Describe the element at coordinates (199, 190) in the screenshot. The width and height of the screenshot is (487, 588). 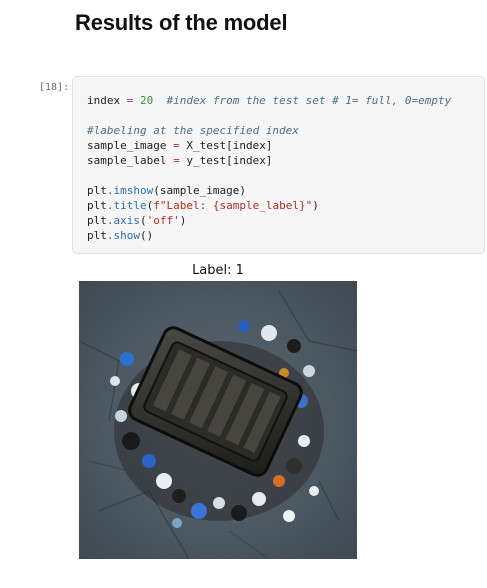
I see `code-token: (sample_image)` at that location.